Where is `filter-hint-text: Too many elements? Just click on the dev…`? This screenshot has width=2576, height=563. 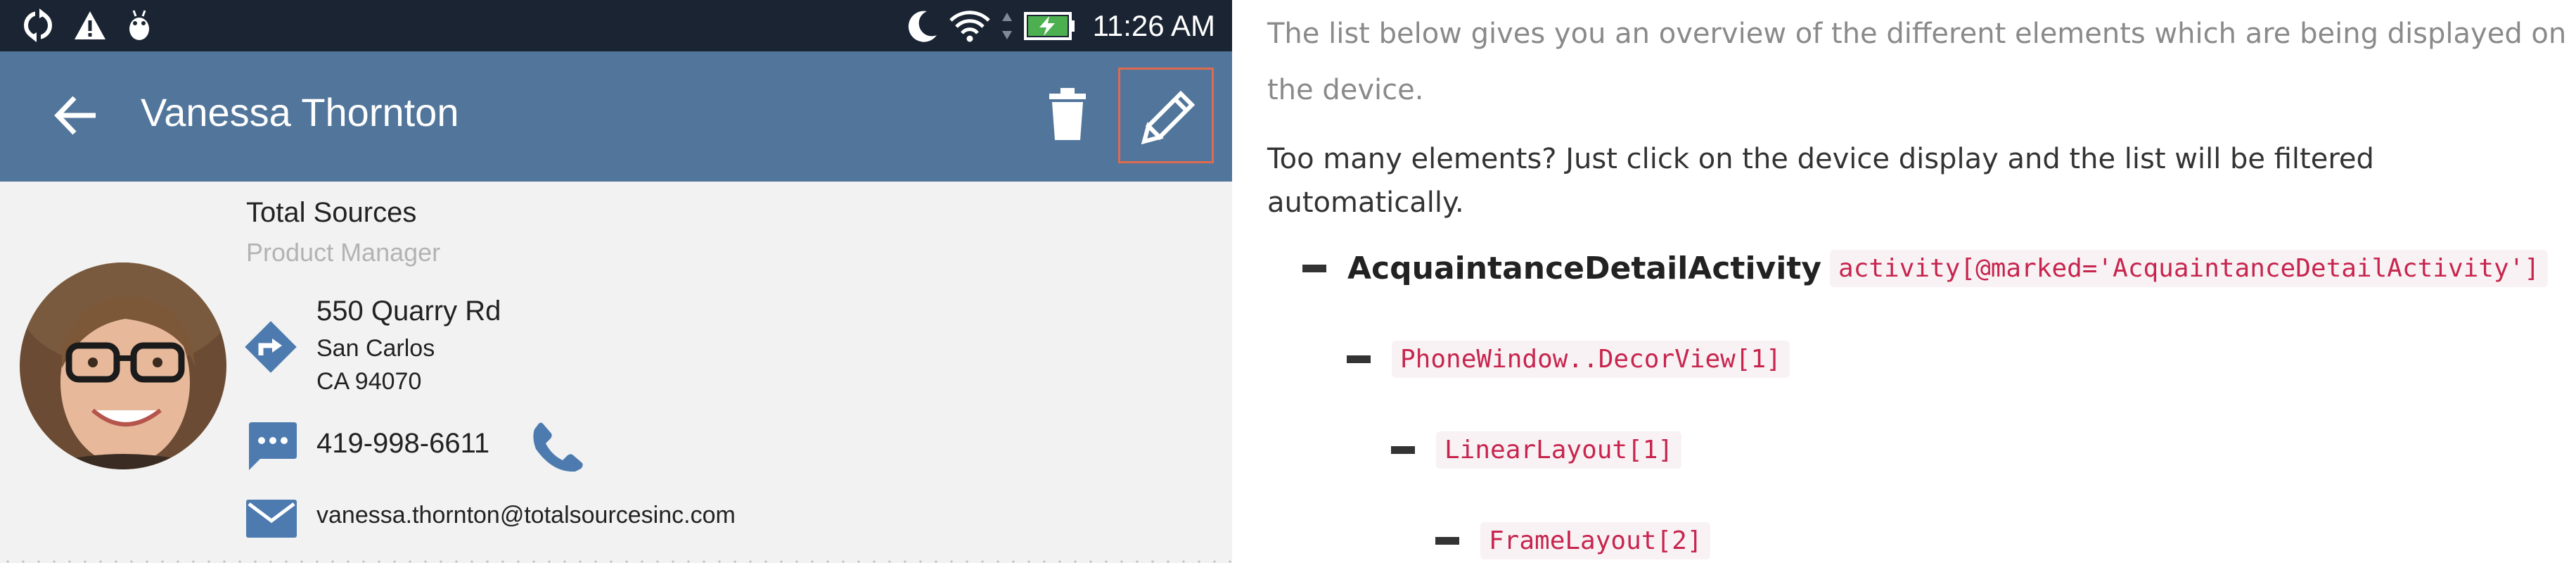
filter-hint-text: Too many elements? Just click on the dev… is located at coordinates (1820, 181).